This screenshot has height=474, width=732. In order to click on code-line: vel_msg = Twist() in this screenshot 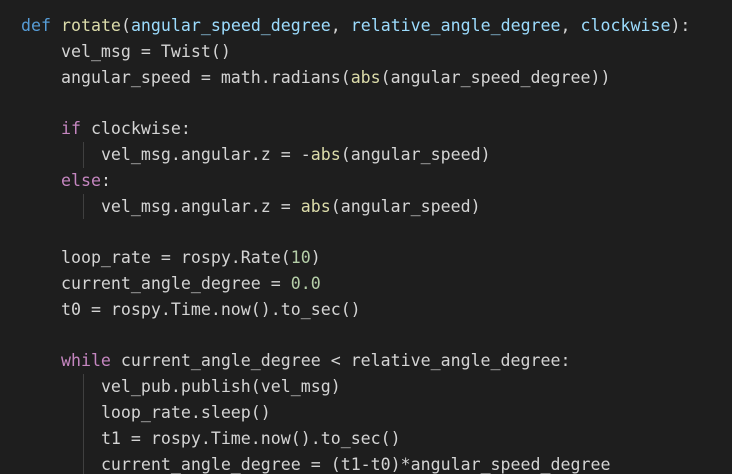, I will do `click(376, 52)`.